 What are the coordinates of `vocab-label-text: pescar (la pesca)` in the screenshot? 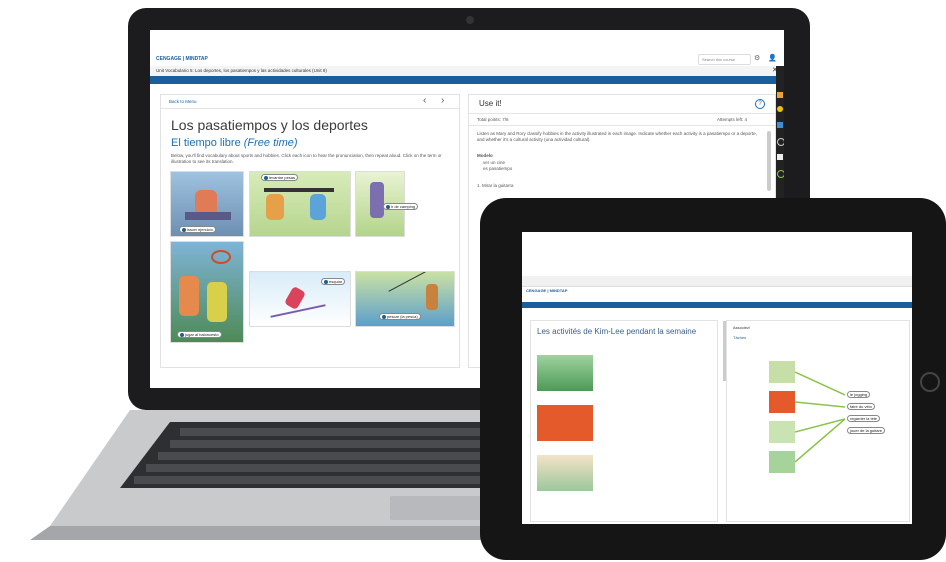 It's located at (402, 316).